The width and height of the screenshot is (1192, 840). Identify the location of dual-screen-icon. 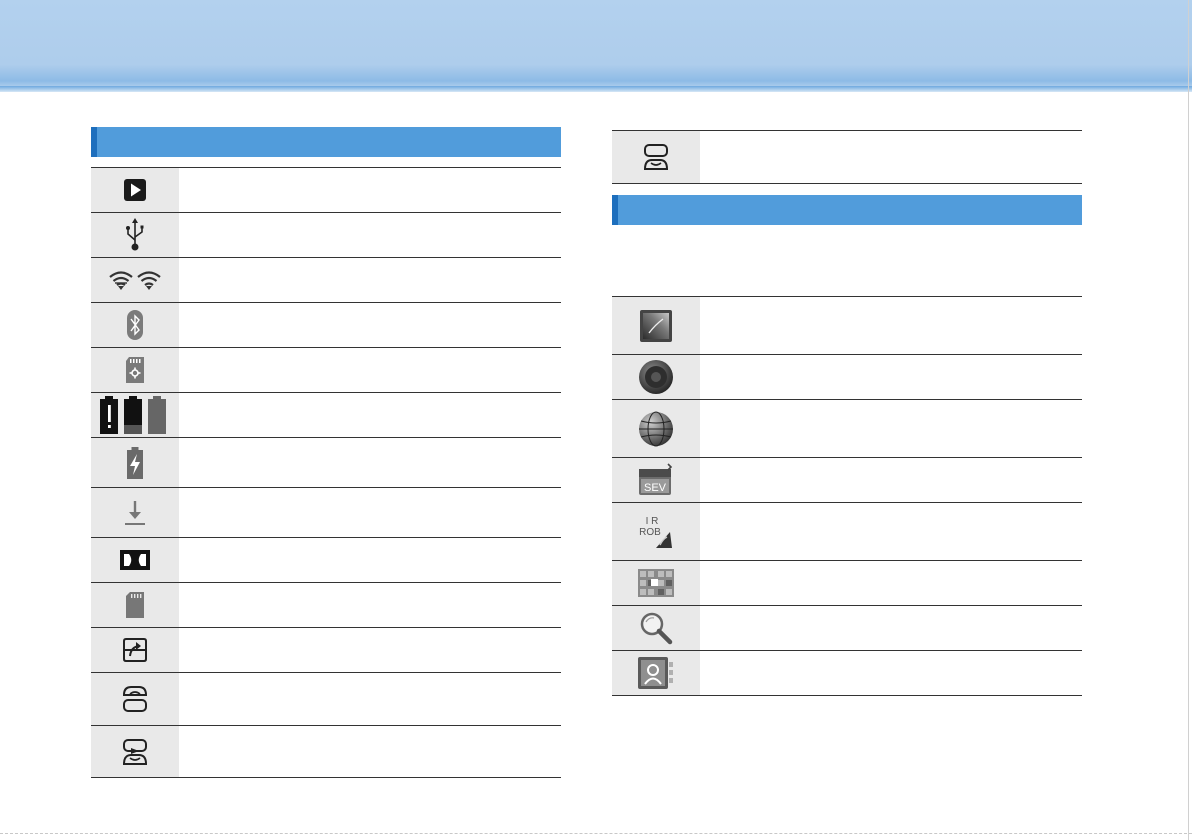
(135, 699).